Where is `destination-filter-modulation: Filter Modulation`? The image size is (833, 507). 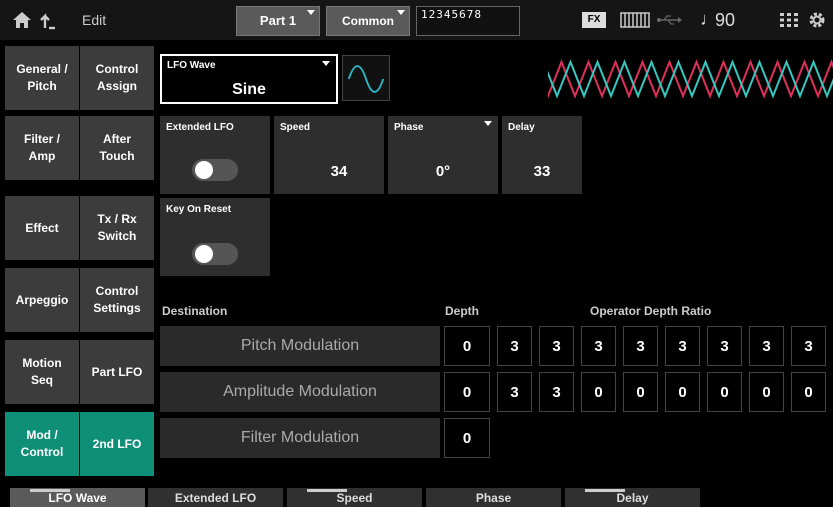
destination-filter-modulation: Filter Modulation is located at coordinates (300, 438).